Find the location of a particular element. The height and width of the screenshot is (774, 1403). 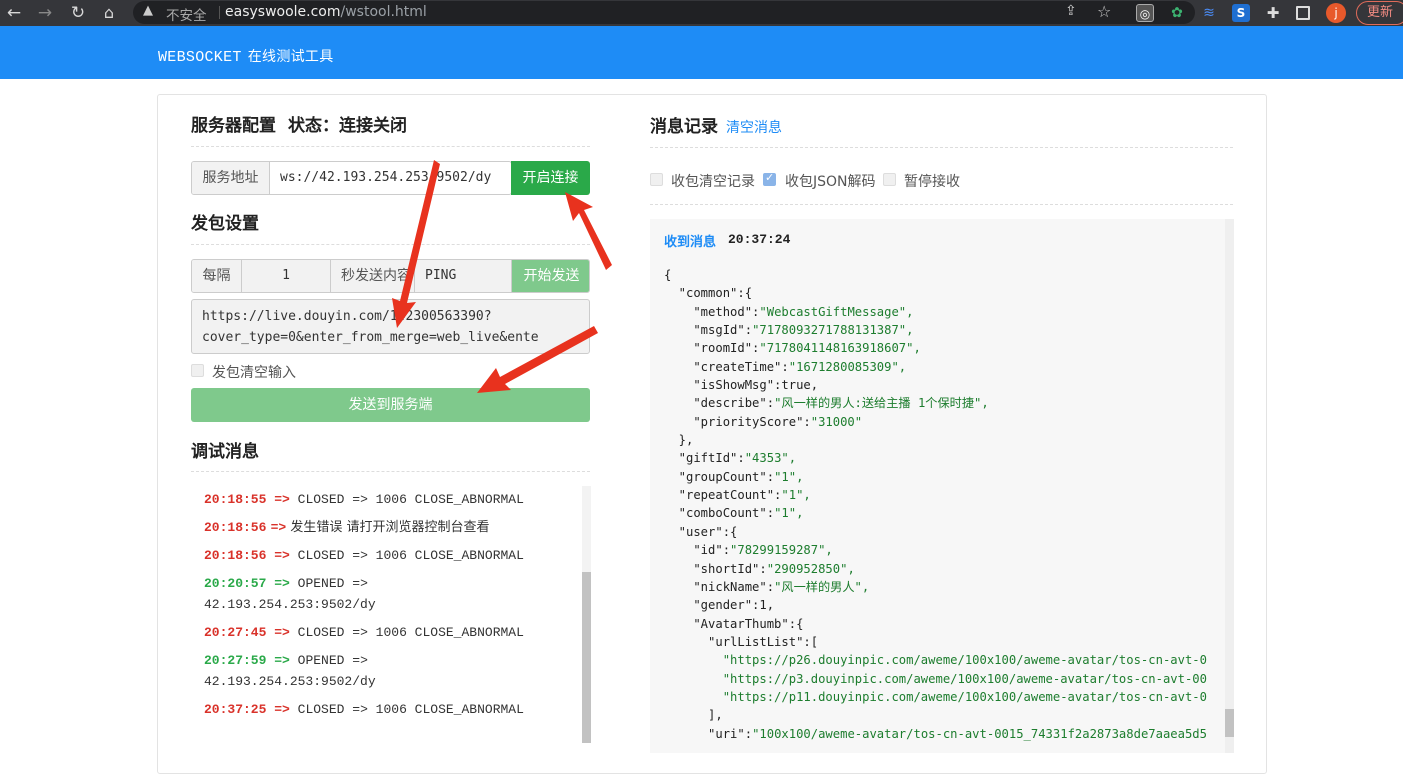

puzzle-icon: ✚ is located at coordinates (1273, 13).